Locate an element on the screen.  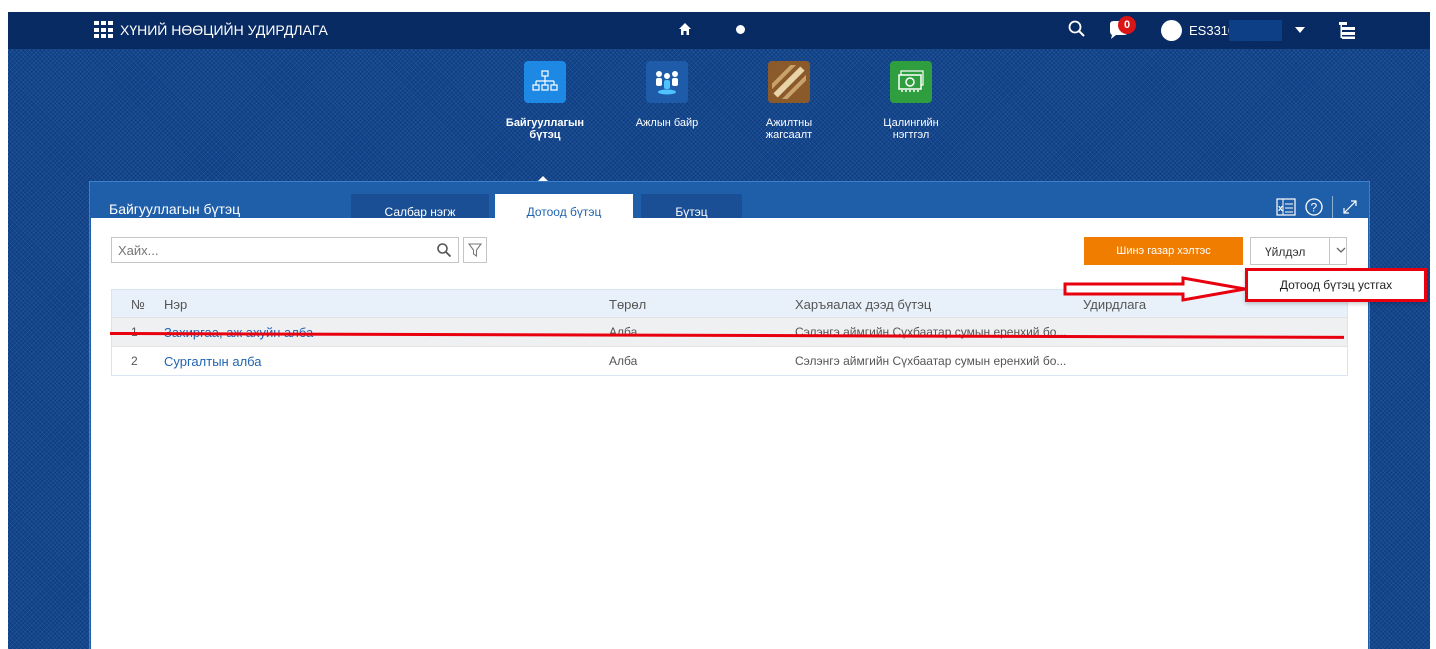
tile-workplace: Ажлын байр is located at coordinates (667, 95).